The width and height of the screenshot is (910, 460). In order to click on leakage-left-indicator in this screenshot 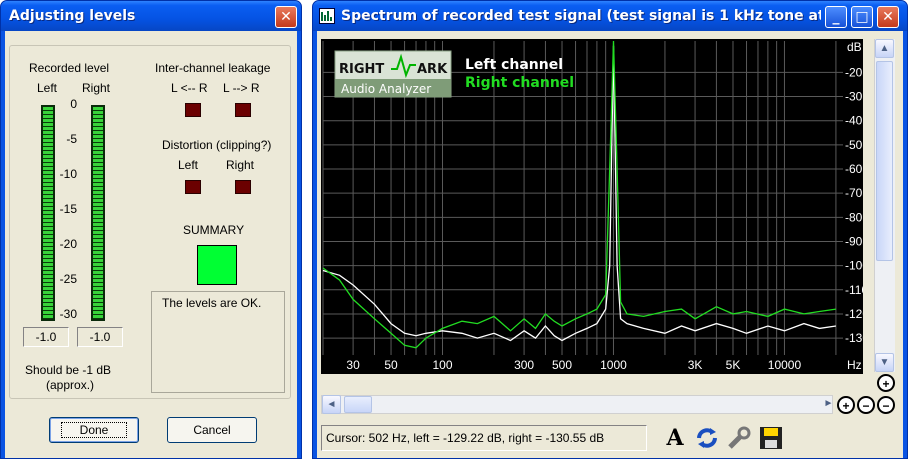, I will do `click(193, 110)`.